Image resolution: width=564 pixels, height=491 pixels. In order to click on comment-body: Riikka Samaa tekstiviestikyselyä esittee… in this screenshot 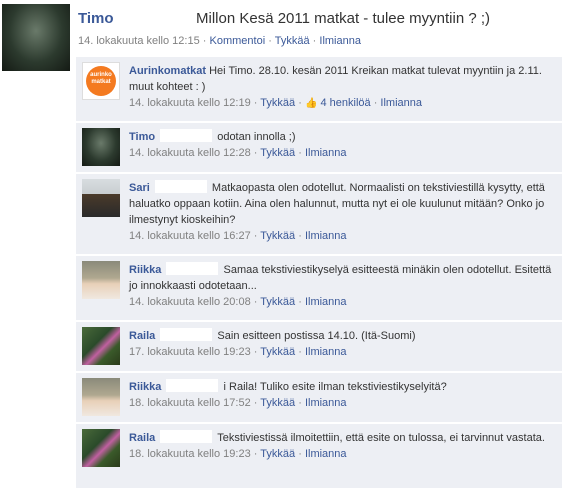, I will do `click(342, 286)`.